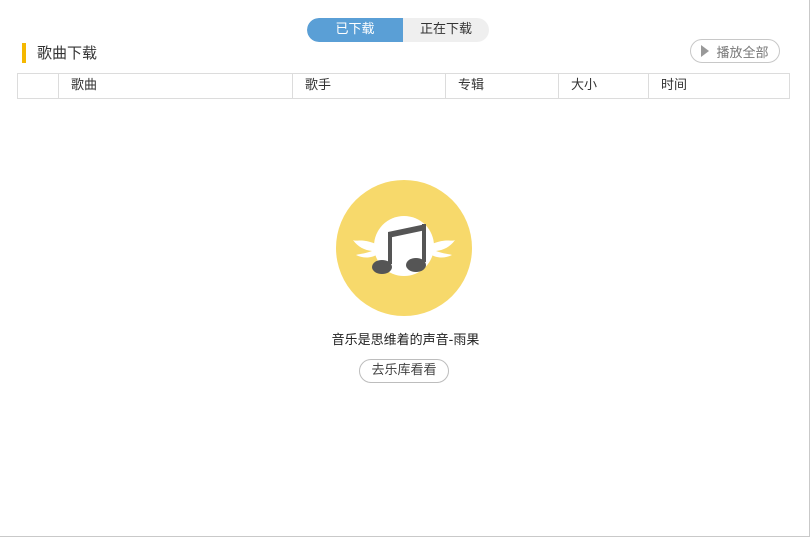 The image size is (811, 538). What do you see at coordinates (705, 51) in the screenshot?
I see `play-icon` at bounding box center [705, 51].